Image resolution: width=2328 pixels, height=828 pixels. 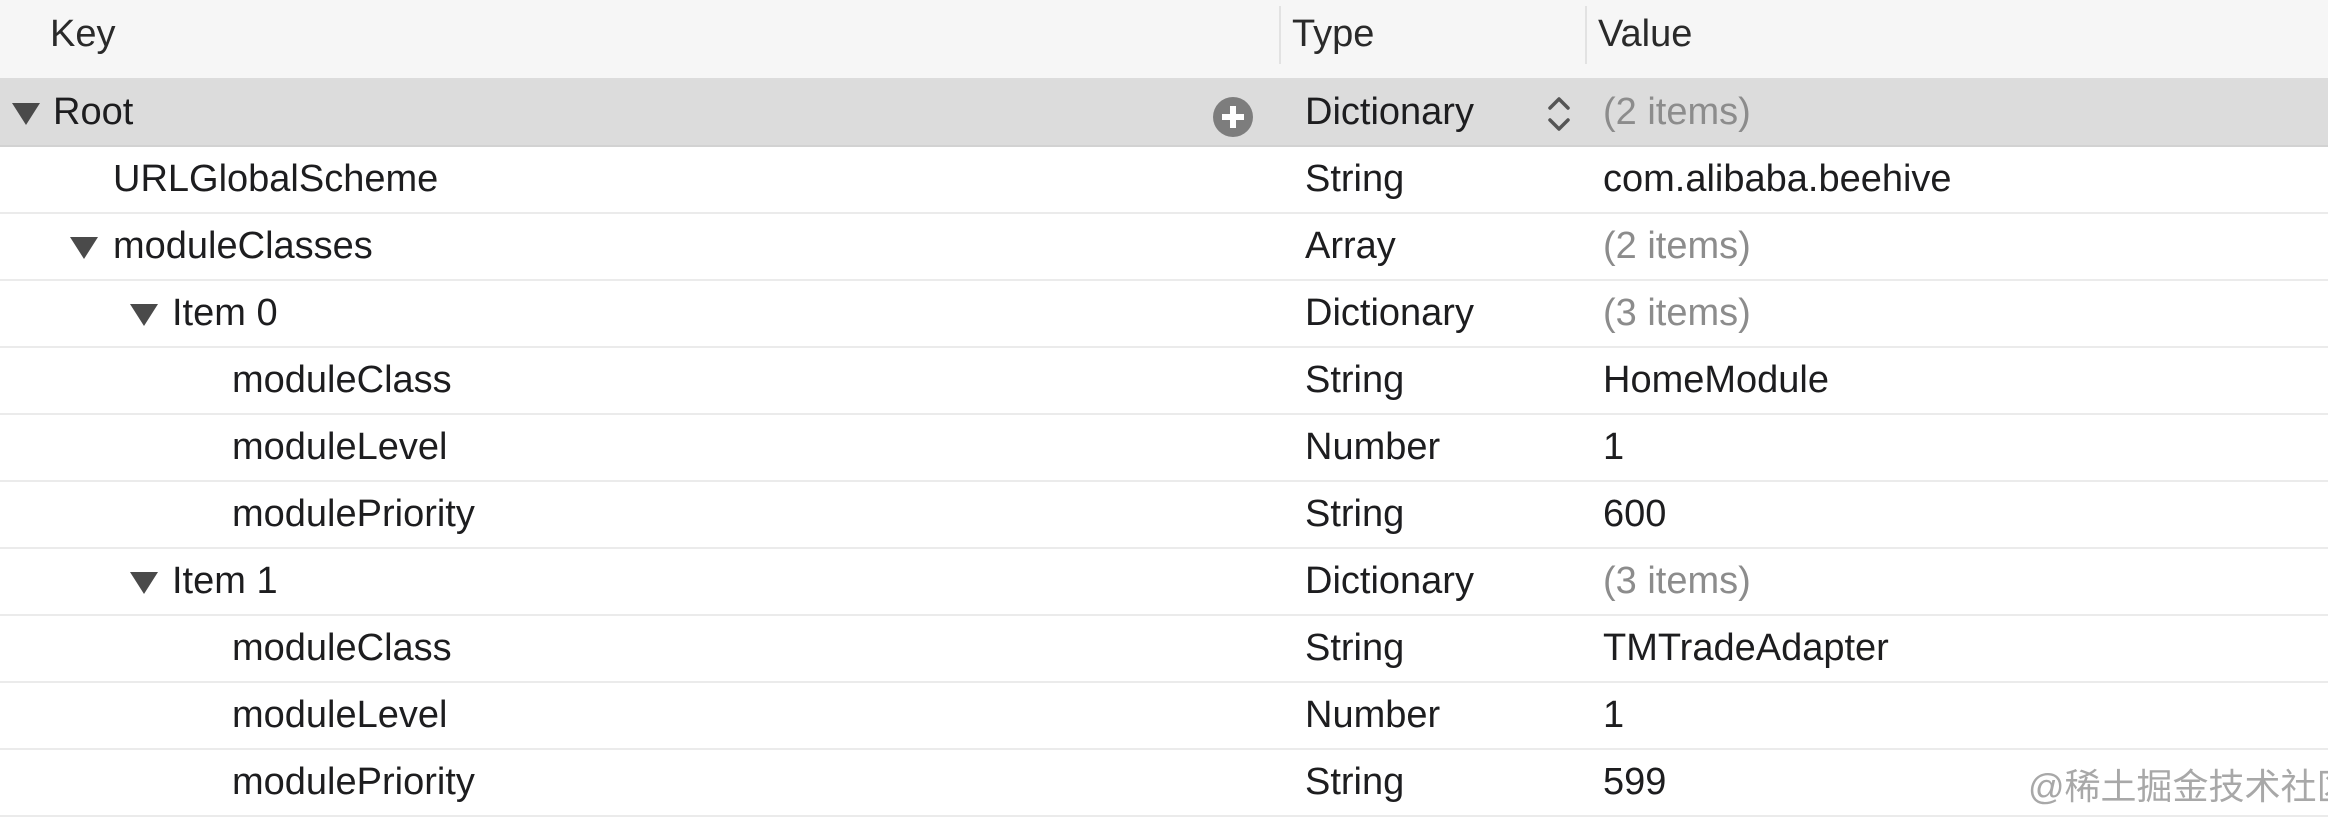 I want to click on row-value: HomeModule, so click(x=1716, y=380).